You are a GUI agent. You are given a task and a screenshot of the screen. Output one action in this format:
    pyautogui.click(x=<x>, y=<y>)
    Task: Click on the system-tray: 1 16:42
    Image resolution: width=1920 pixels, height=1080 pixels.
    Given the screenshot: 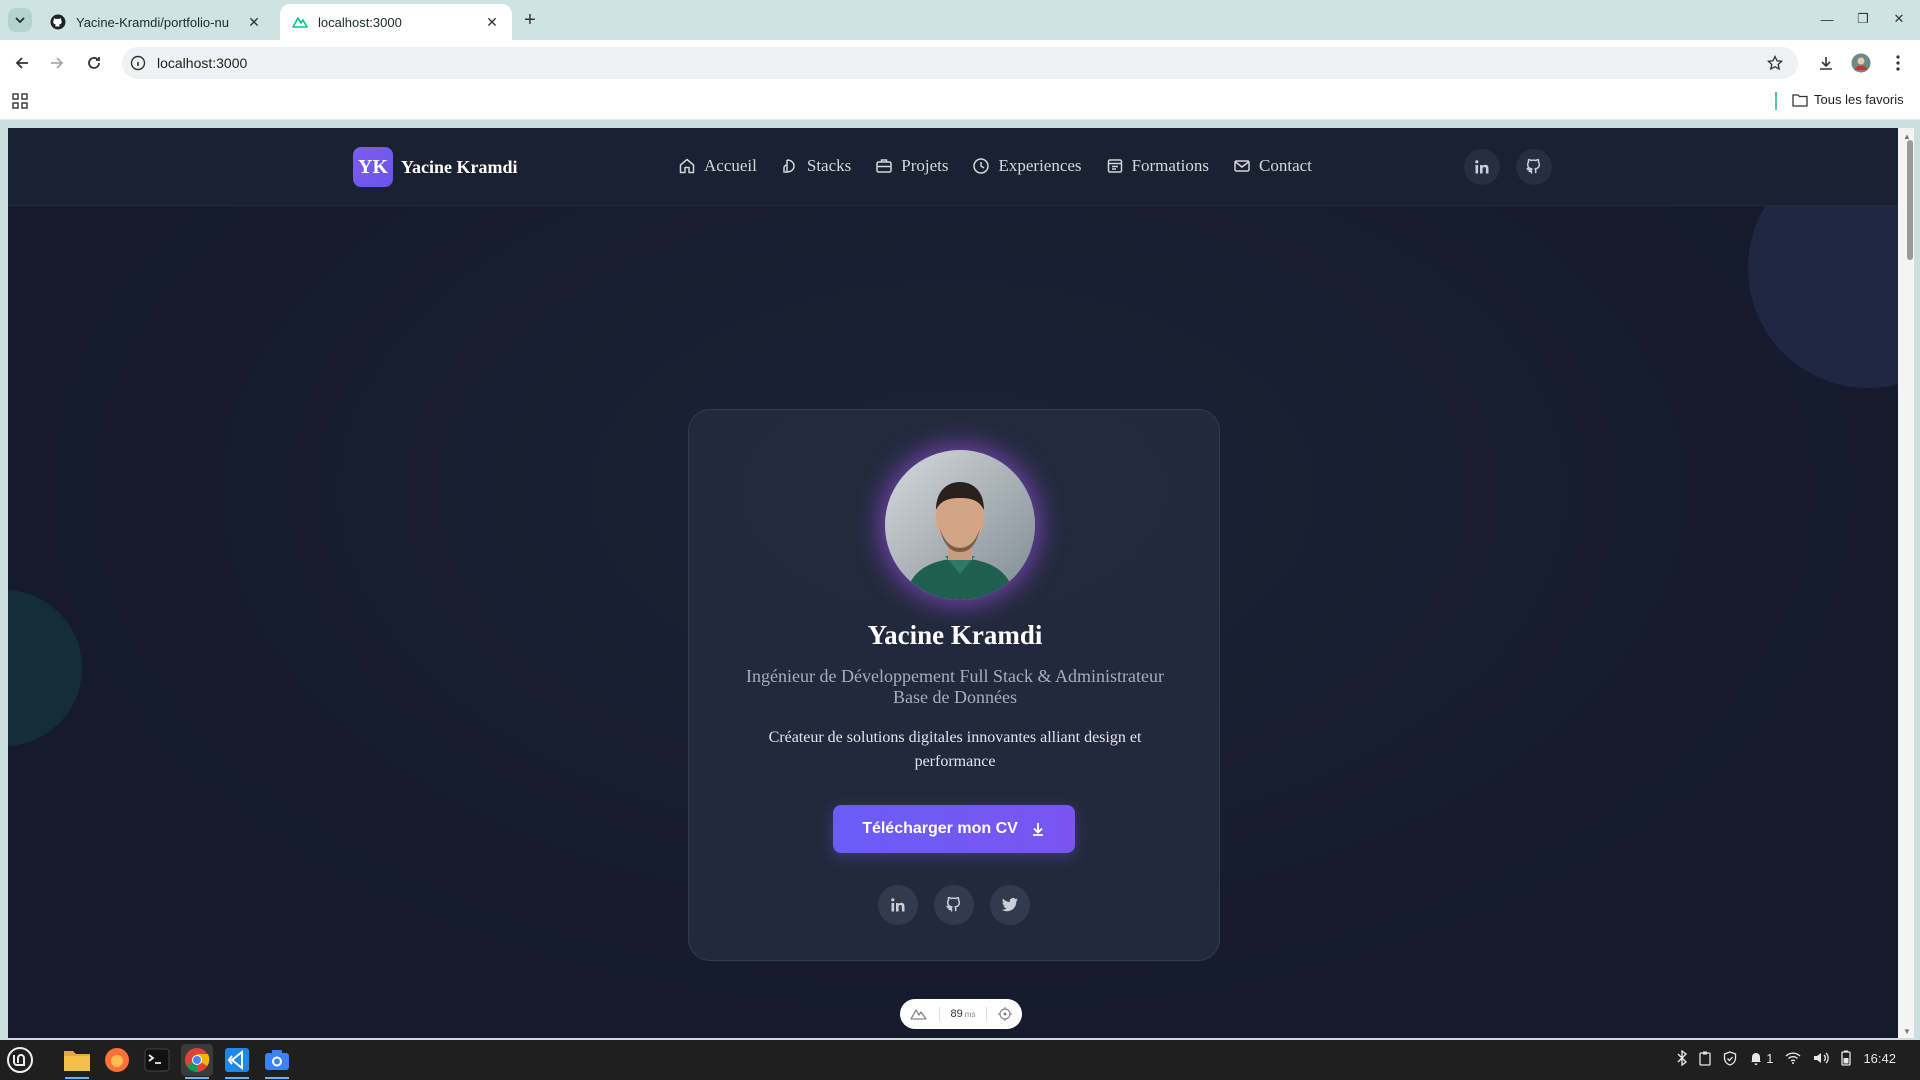 What is the action you would take?
    pyautogui.click(x=1786, y=1058)
    